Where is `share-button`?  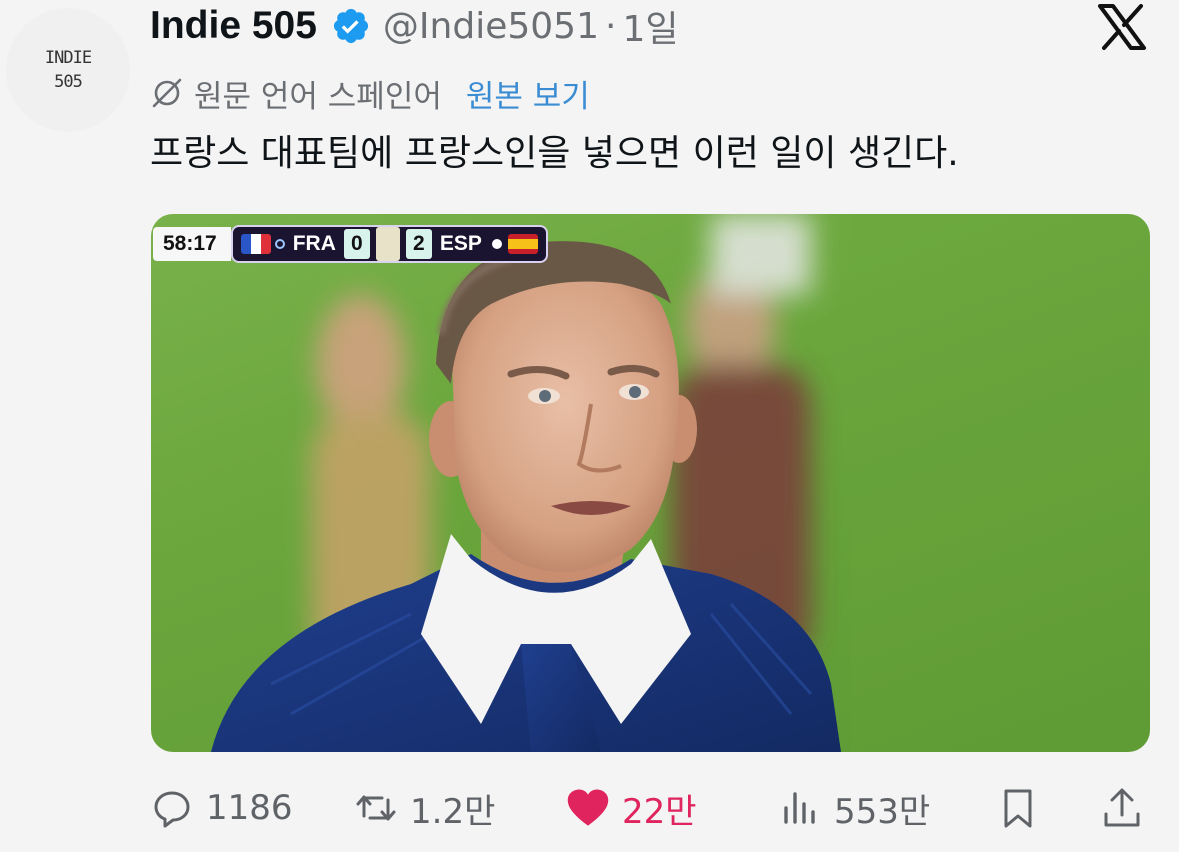
share-button is located at coordinates (1122, 808).